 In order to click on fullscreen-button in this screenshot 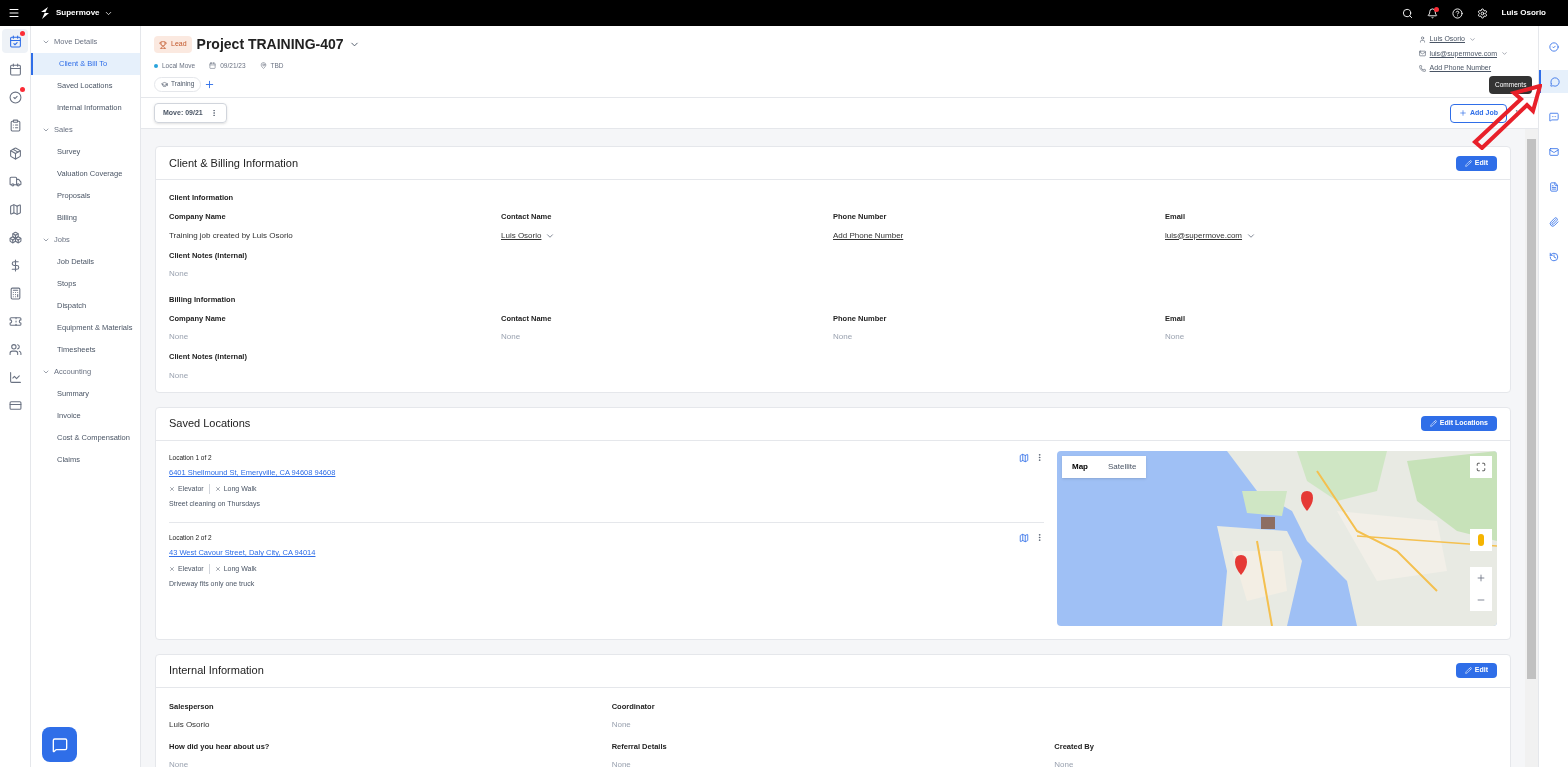, I will do `click(1481, 466)`.